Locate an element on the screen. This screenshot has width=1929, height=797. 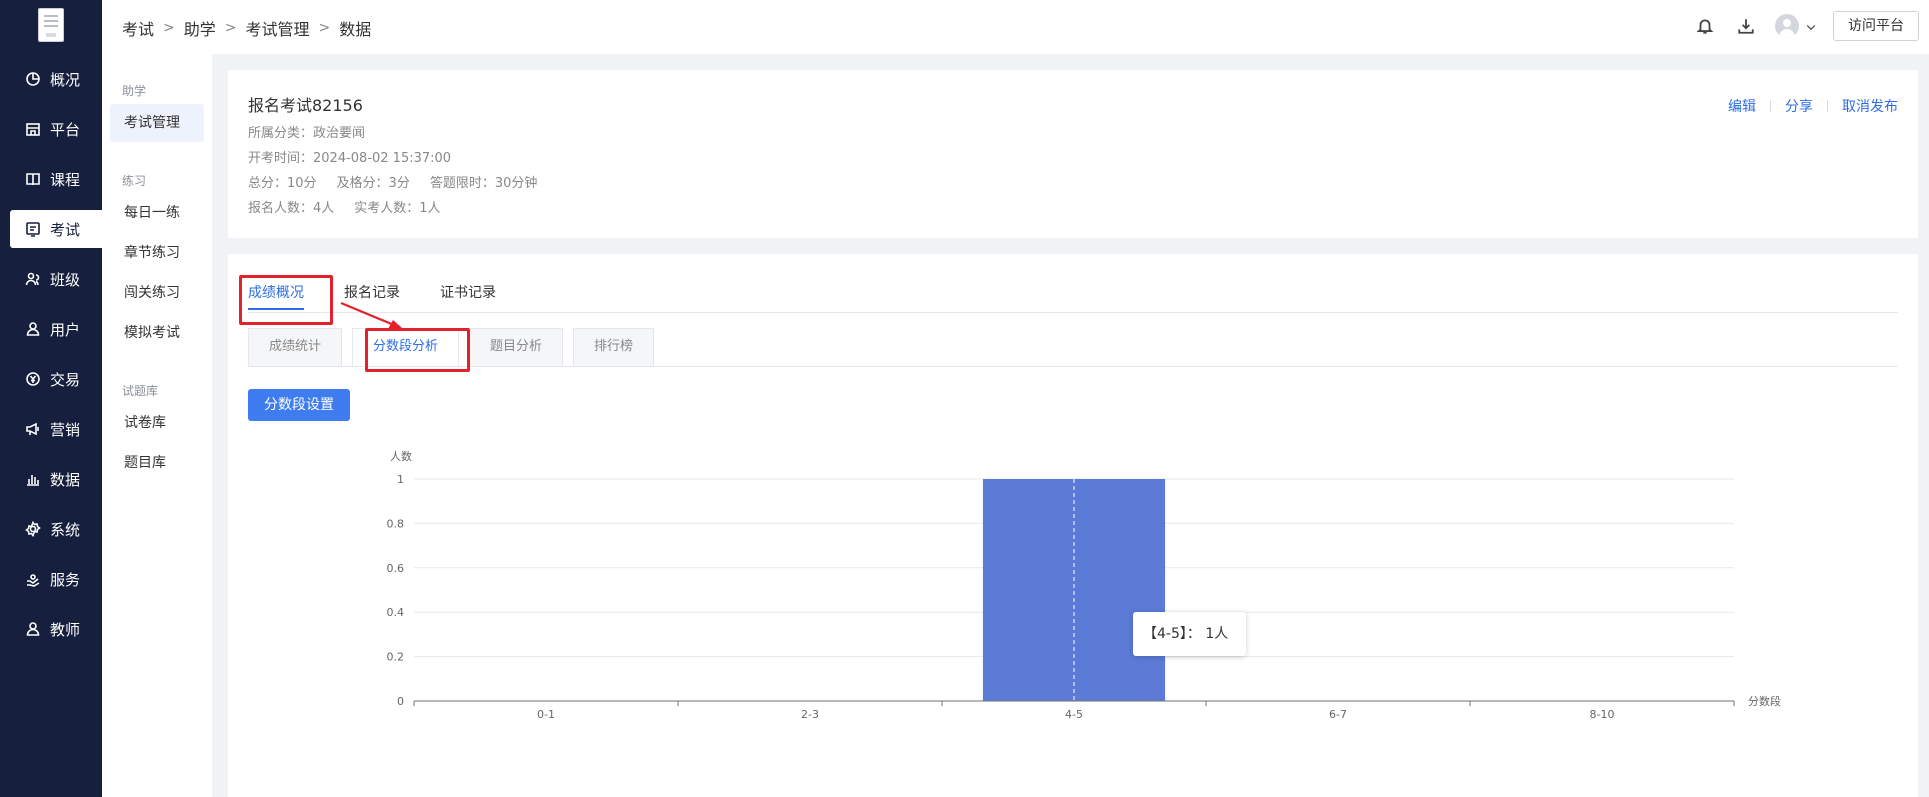
service-icon is located at coordinates (33, 579).